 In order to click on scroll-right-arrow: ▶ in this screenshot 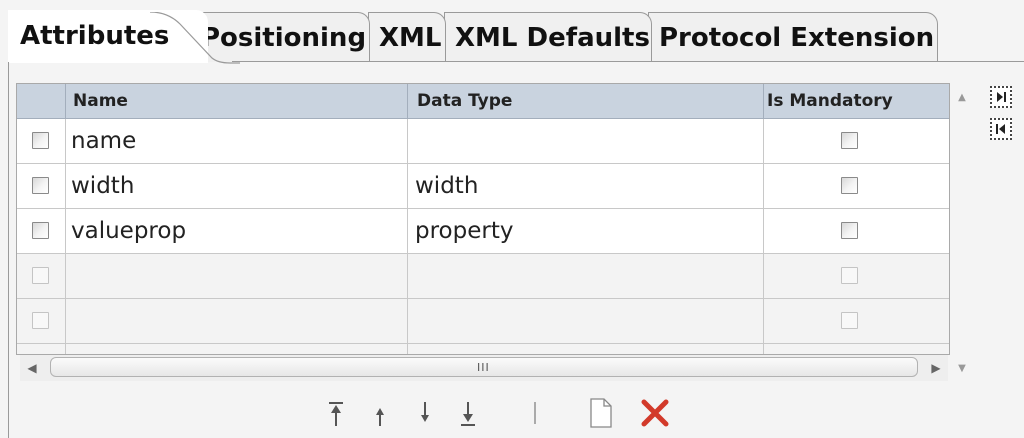, I will do `click(936, 368)`.